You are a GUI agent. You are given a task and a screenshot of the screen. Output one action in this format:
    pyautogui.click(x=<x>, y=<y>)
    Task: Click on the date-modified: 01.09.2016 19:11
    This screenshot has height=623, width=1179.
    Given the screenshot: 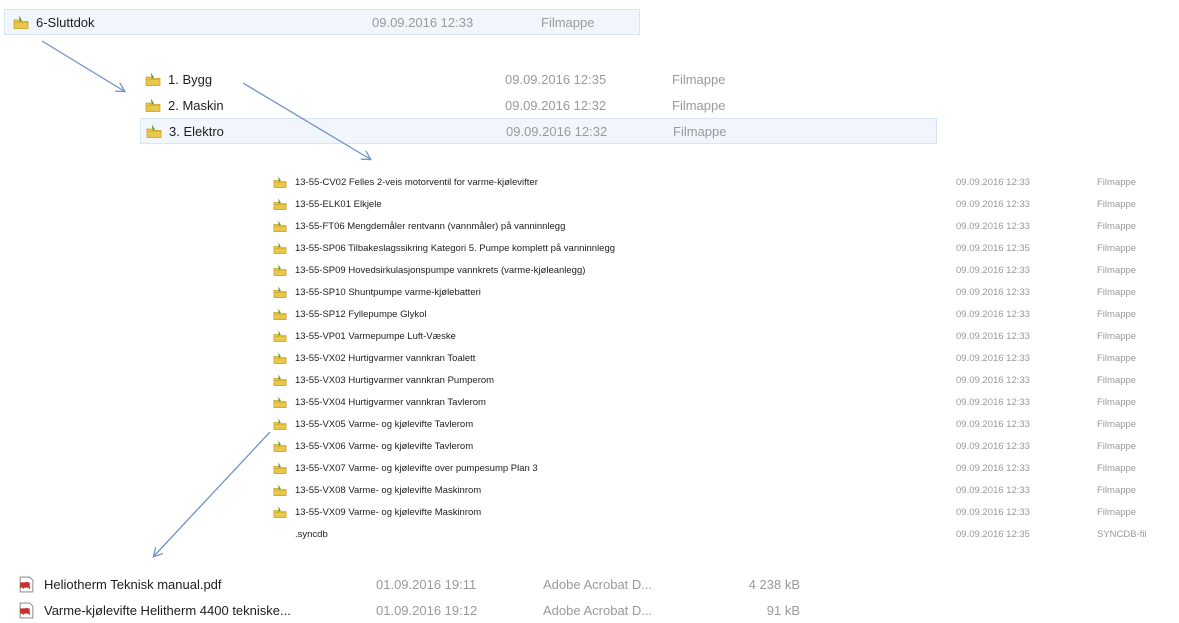 What is the action you would take?
    pyautogui.click(x=426, y=584)
    